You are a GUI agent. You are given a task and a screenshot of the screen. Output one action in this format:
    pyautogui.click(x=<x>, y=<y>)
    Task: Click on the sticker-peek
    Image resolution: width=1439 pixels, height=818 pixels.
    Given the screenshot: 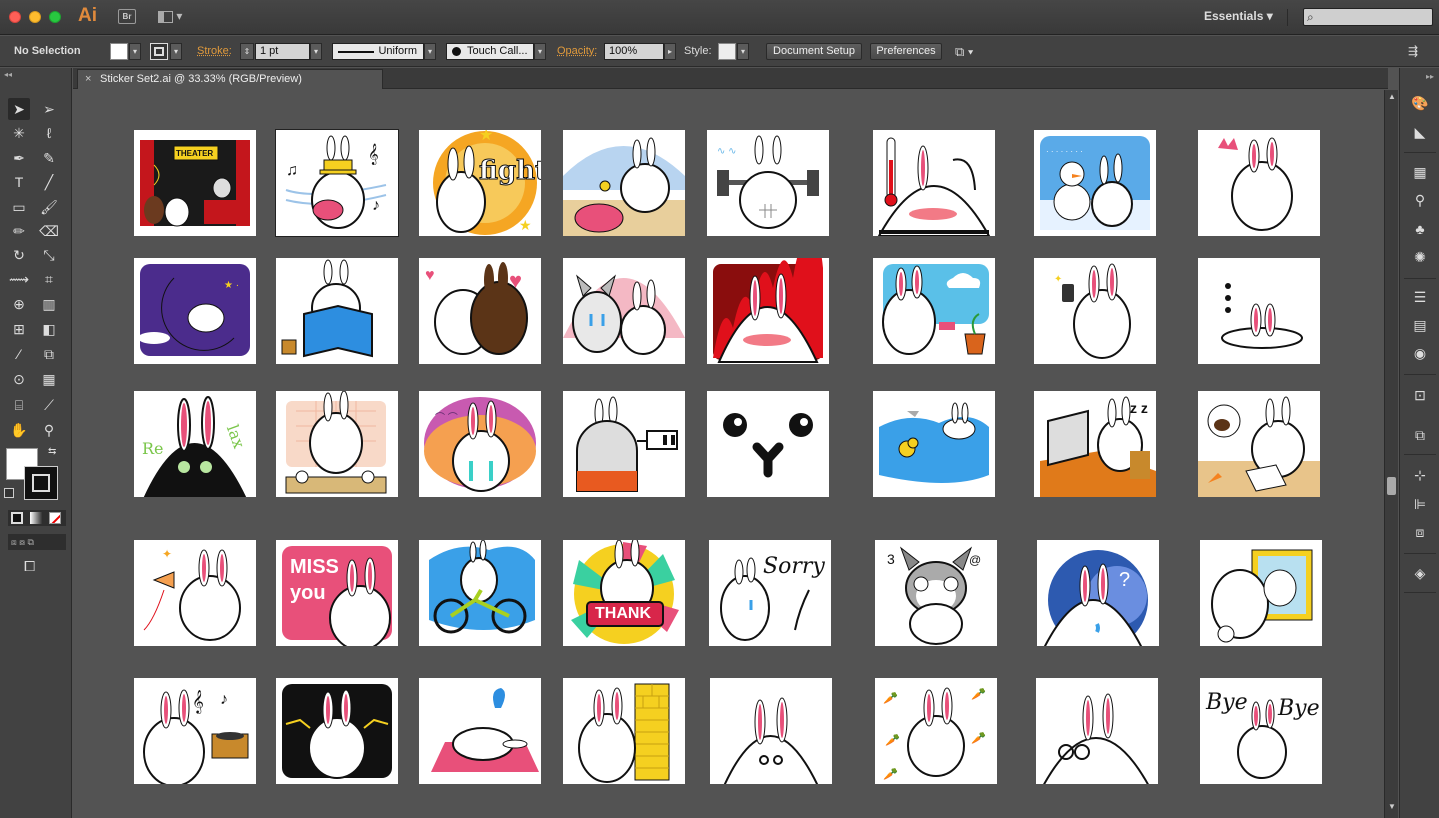 What is the action you would take?
    pyautogui.click(x=771, y=731)
    